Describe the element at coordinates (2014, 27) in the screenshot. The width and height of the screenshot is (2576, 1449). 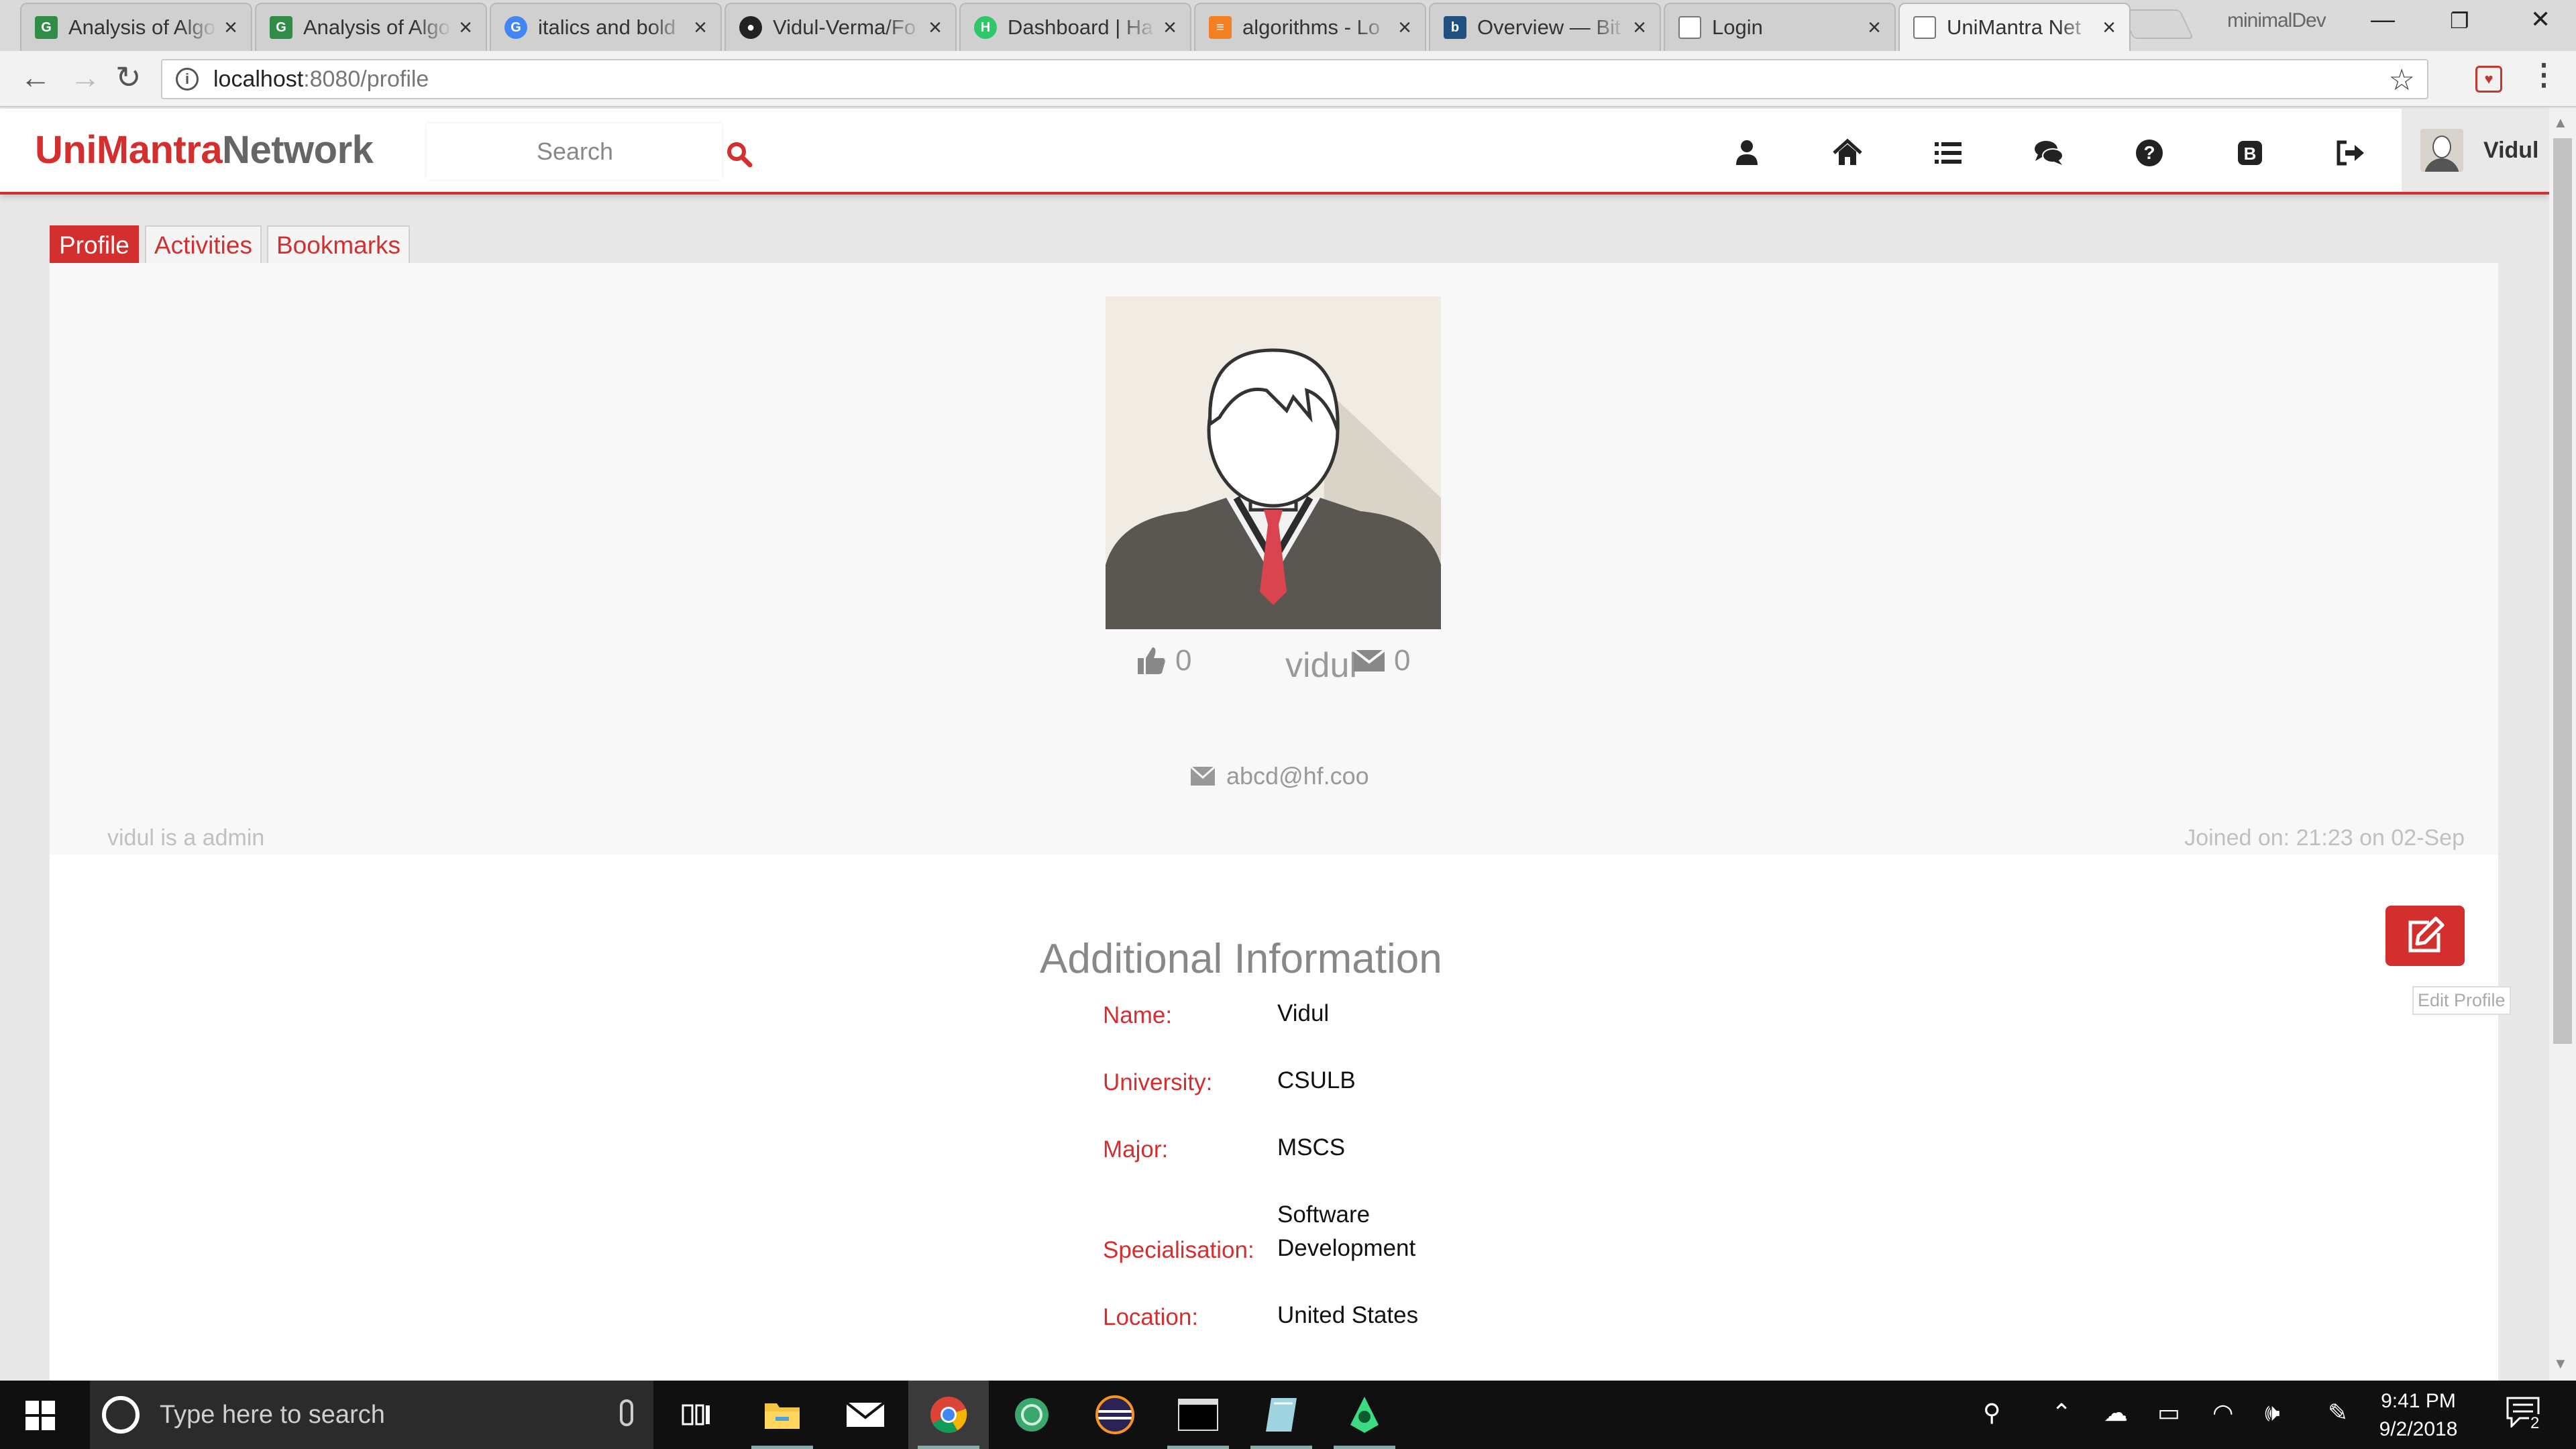
I see `browser-tab-active: UniMantra Net ×` at that location.